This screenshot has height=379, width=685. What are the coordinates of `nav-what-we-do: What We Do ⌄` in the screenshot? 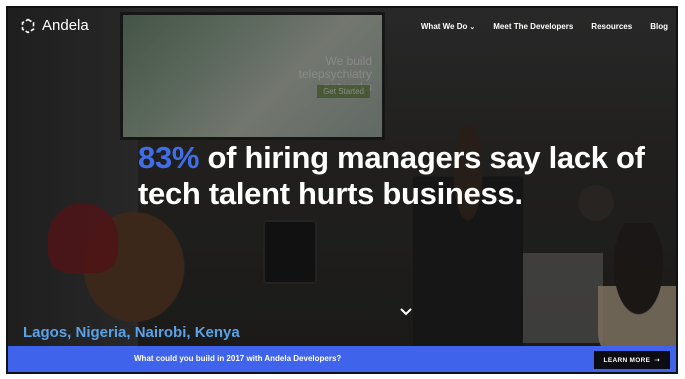 It's located at (448, 26).